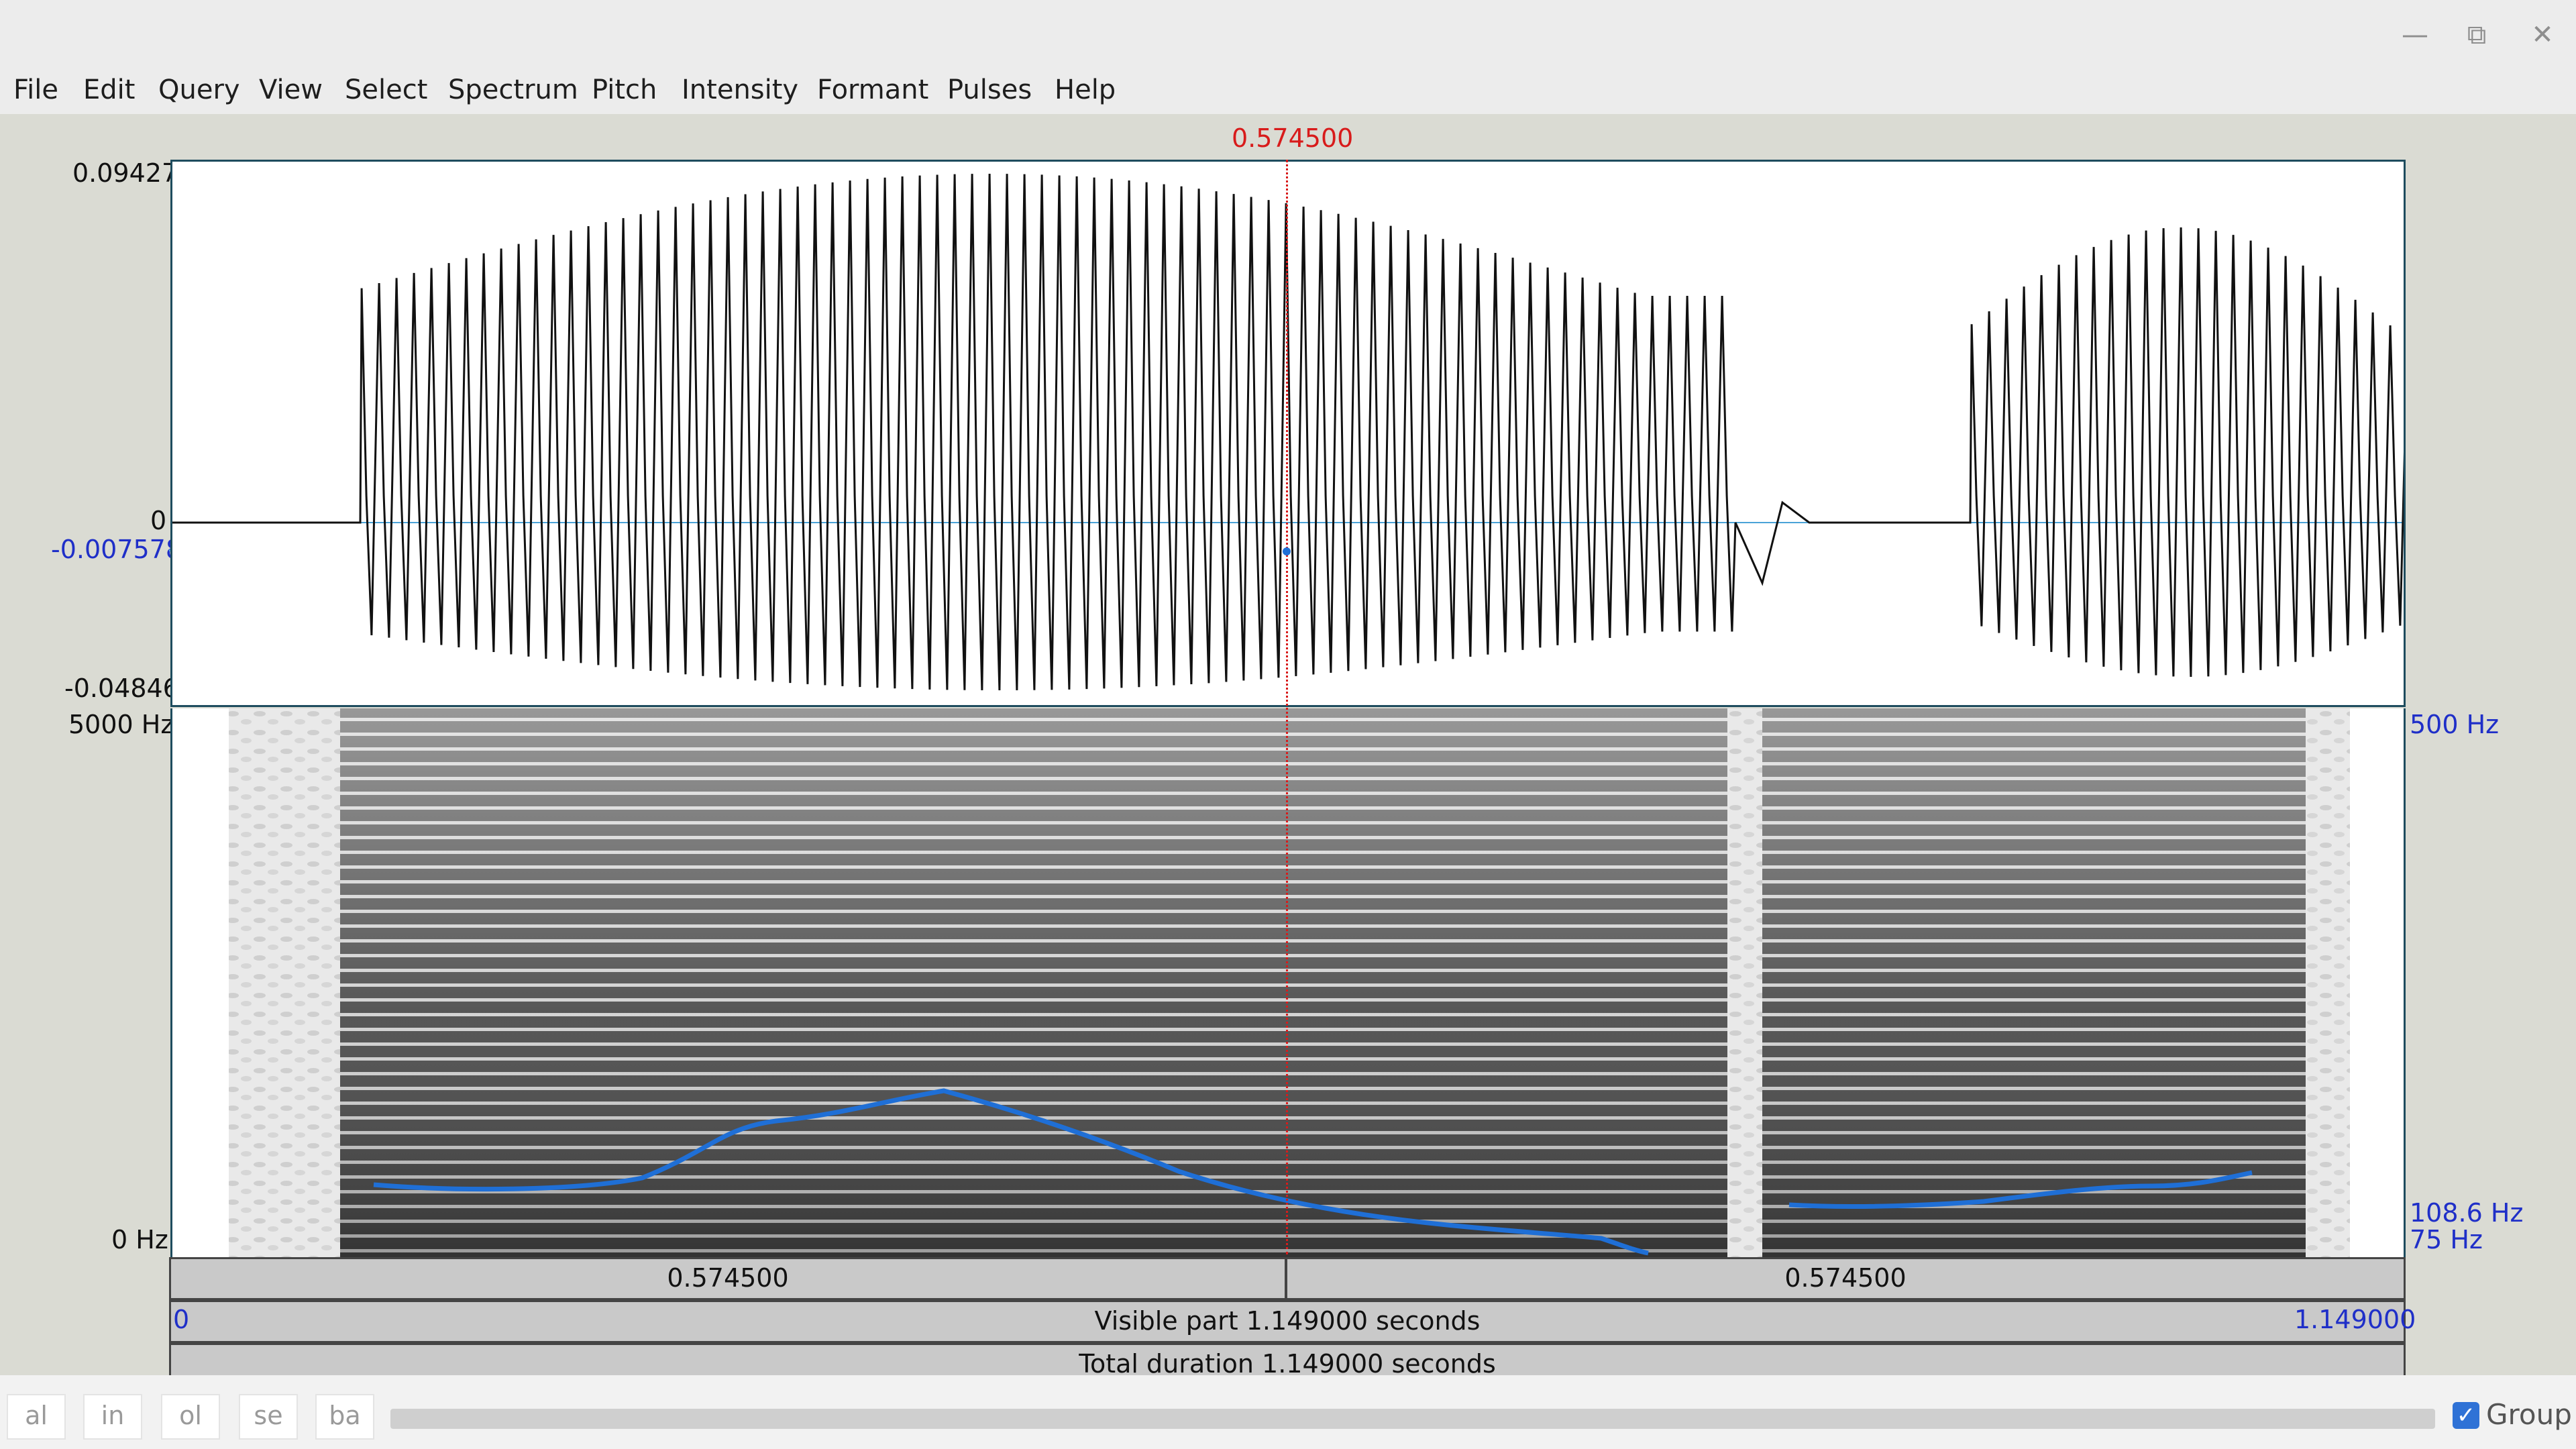  Describe the element at coordinates (2415, 35) in the screenshot. I see `minimize-icon: —` at that location.